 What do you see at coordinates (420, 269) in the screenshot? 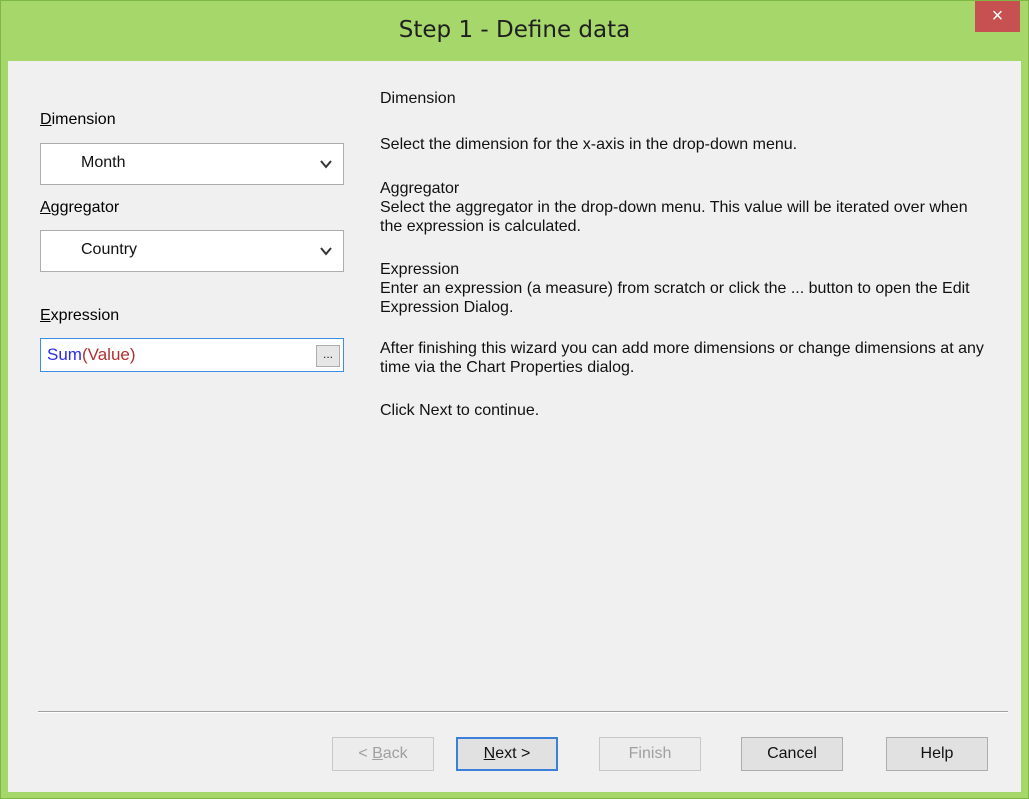
I see `help-expression-title: Expression` at bounding box center [420, 269].